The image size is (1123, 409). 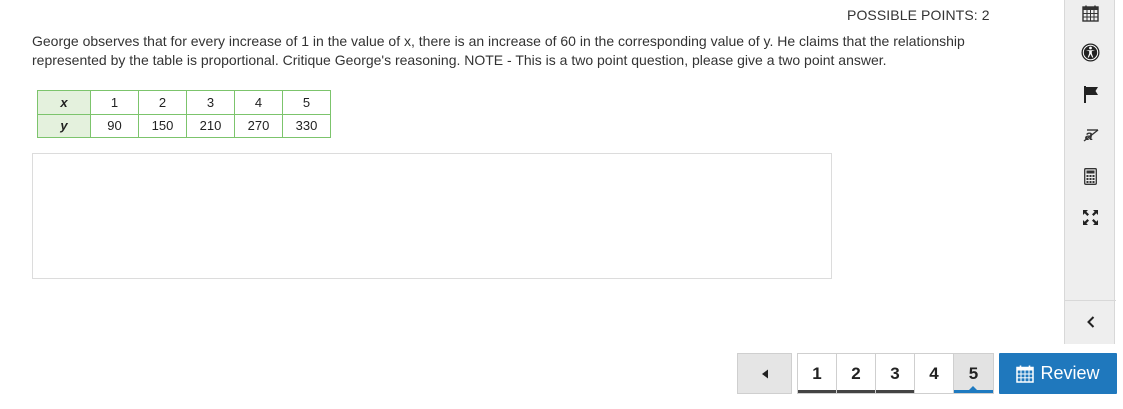 What do you see at coordinates (162, 102) in the screenshot?
I see `x-cell: 2` at bounding box center [162, 102].